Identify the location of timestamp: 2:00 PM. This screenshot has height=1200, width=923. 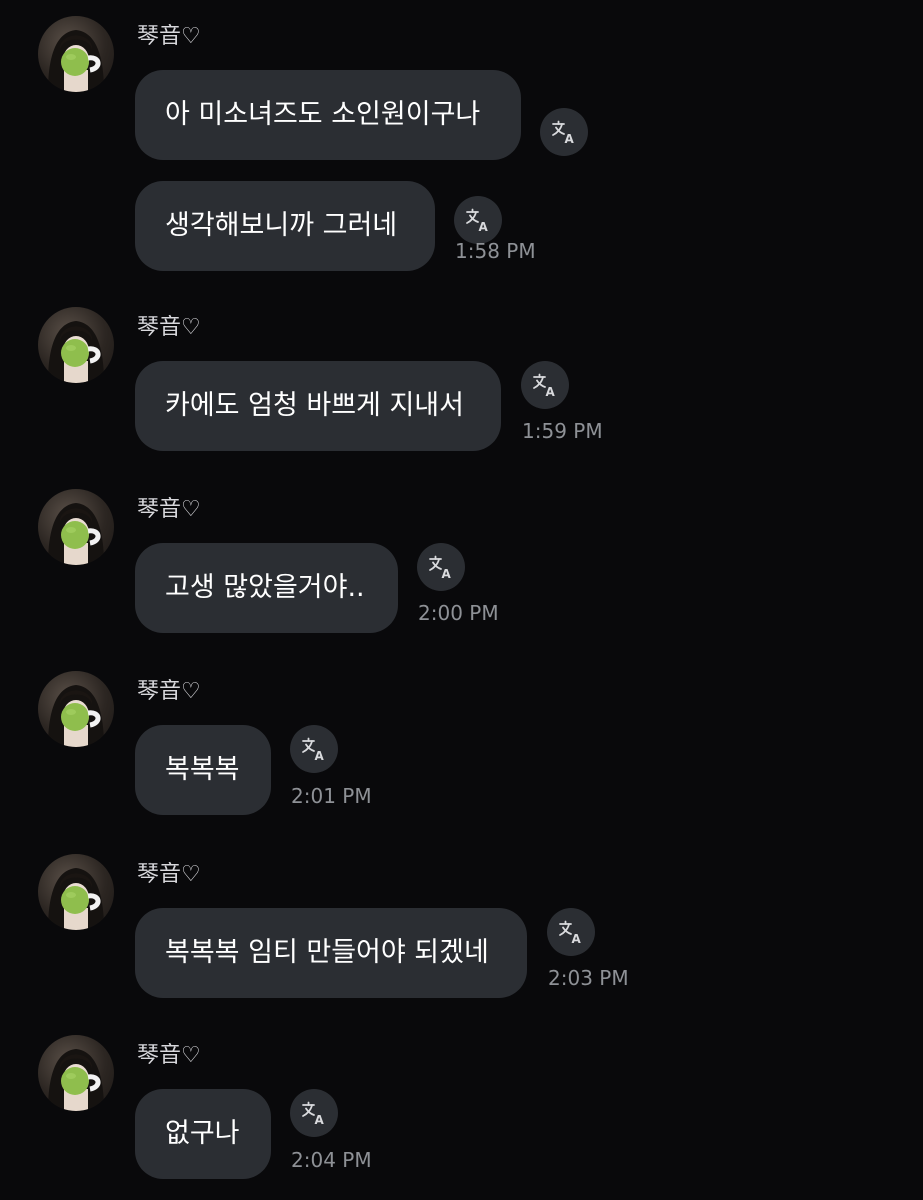
(458, 613).